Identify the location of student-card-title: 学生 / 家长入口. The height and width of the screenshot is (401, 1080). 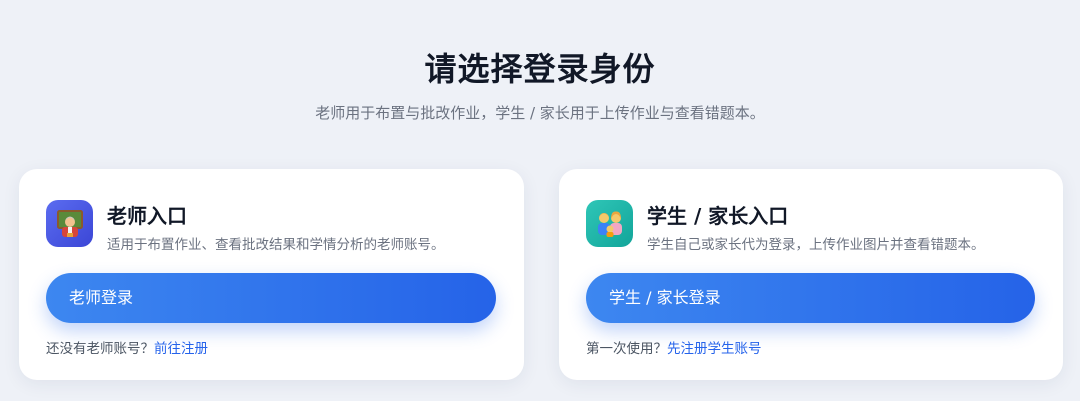
(718, 216).